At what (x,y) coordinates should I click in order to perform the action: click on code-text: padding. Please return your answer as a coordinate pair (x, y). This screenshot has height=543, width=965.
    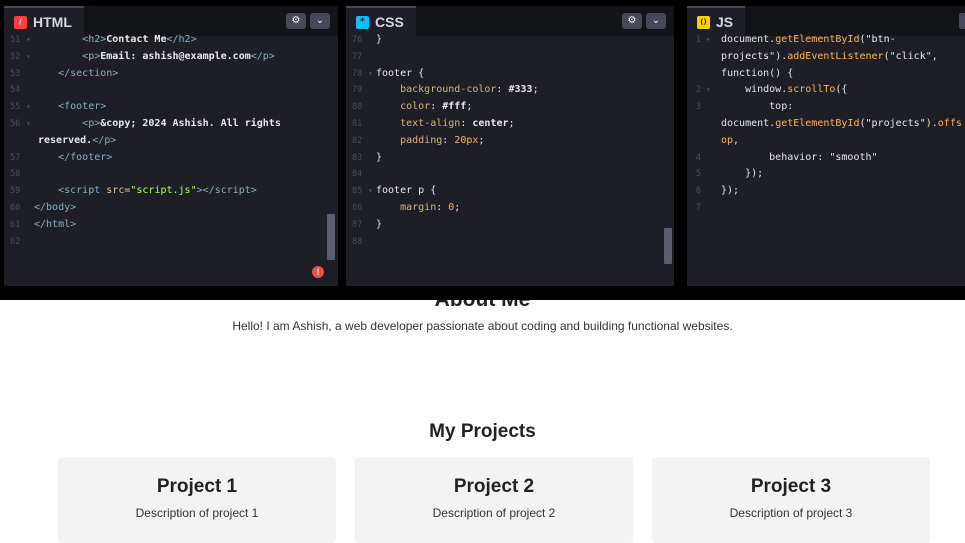
    Looking at the image, I should click on (421, 140).